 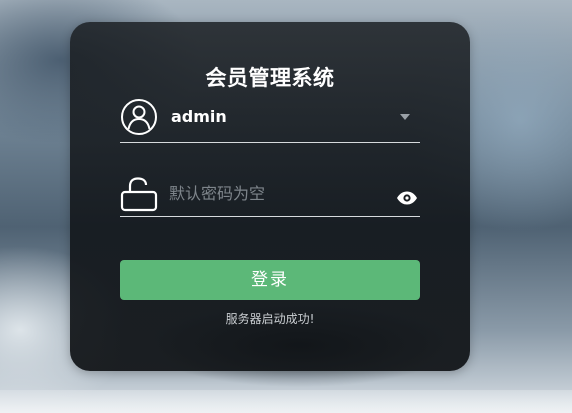 I want to click on eye-icon, so click(x=407, y=198).